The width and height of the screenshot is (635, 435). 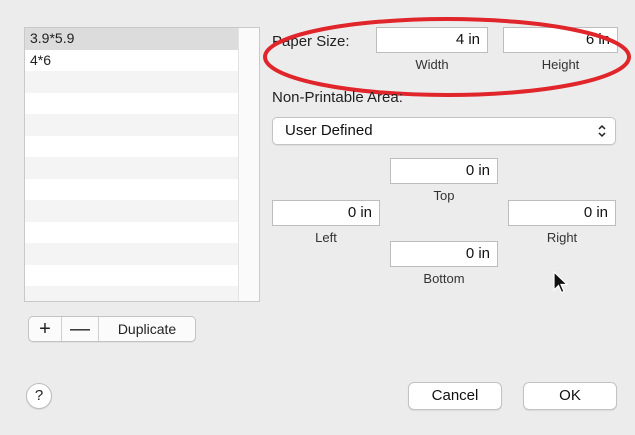 I want to click on bottom-caption: Bottom, so click(x=444, y=278).